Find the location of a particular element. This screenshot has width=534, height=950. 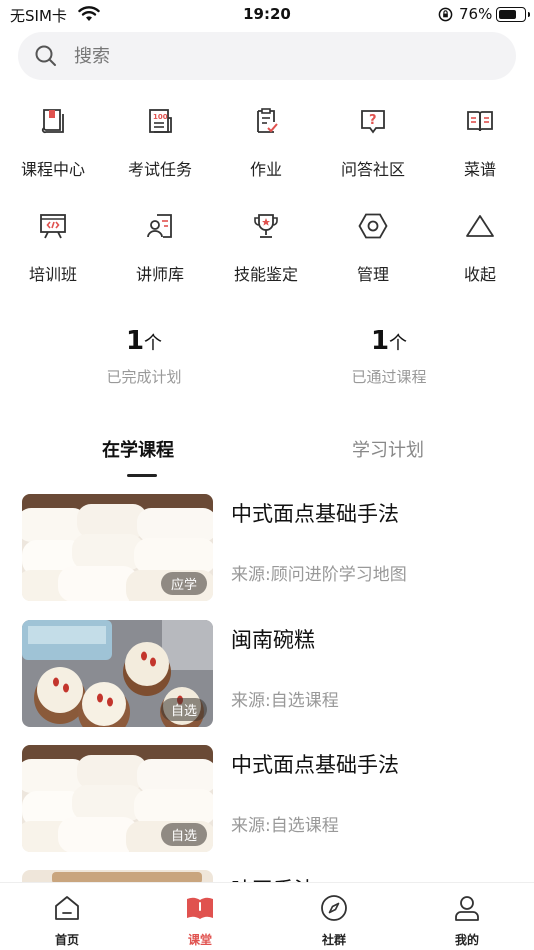

grid-item-qa-community: ? 问答社区 is located at coordinates (373, 144).